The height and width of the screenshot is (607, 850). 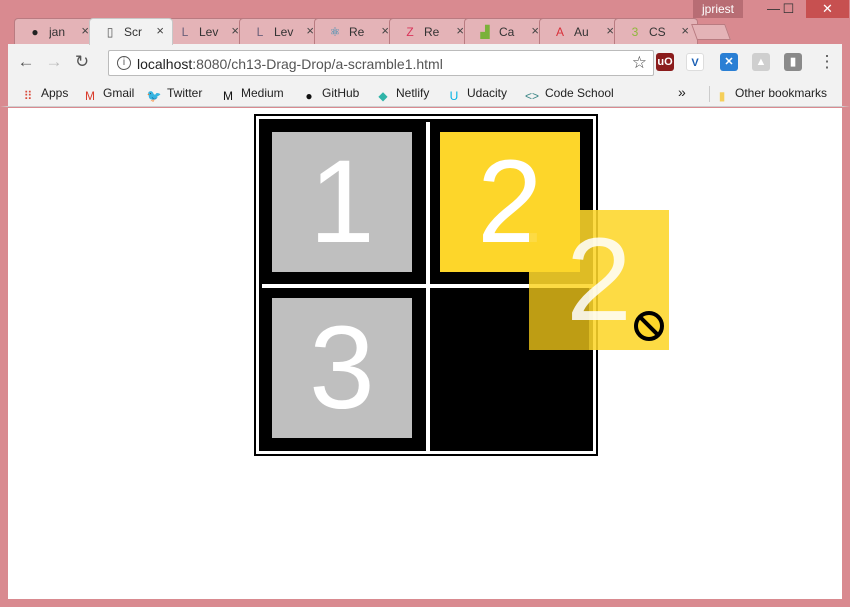 I want to click on tab-1: ▯ Scr ×, so click(x=131, y=31).